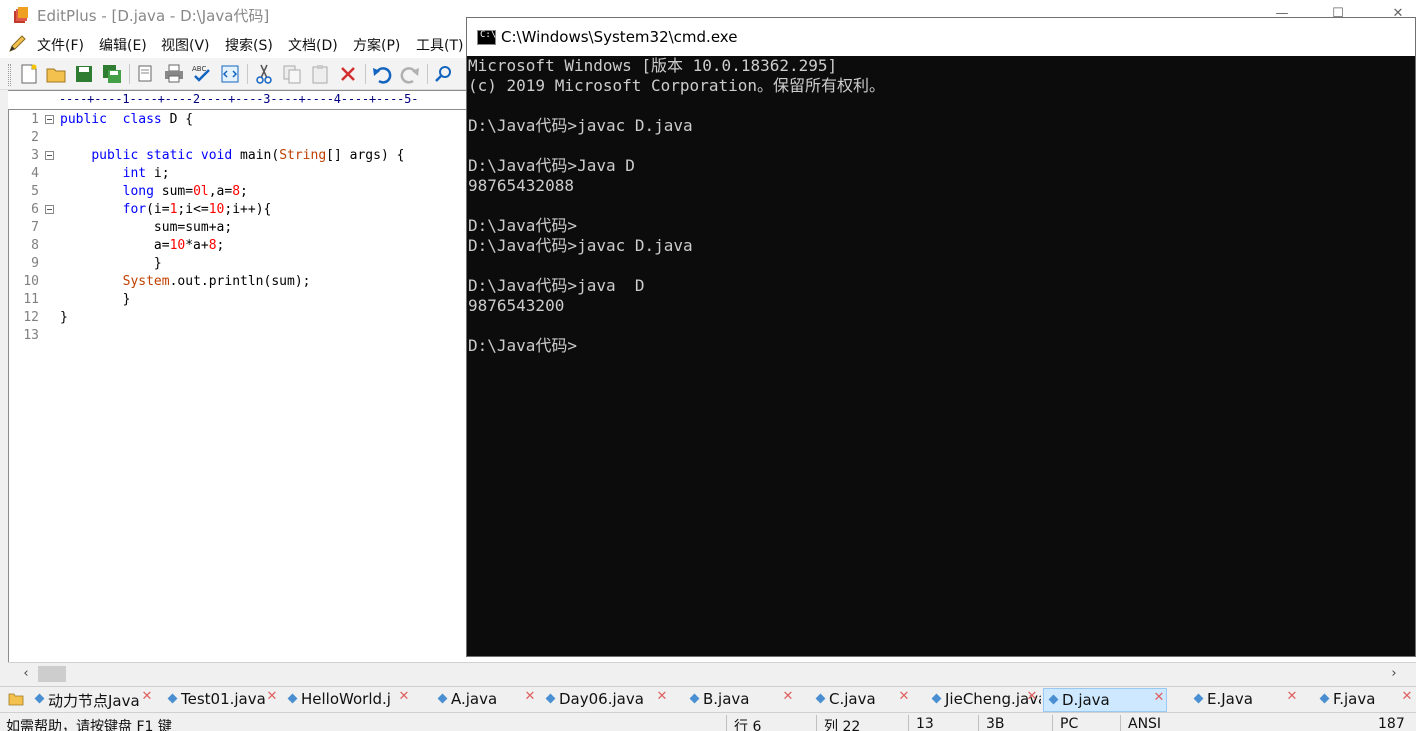 The image size is (1416, 731). Describe the element at coordinates (177, 119) in the screenshot. I see `code-token: D {` at that location.